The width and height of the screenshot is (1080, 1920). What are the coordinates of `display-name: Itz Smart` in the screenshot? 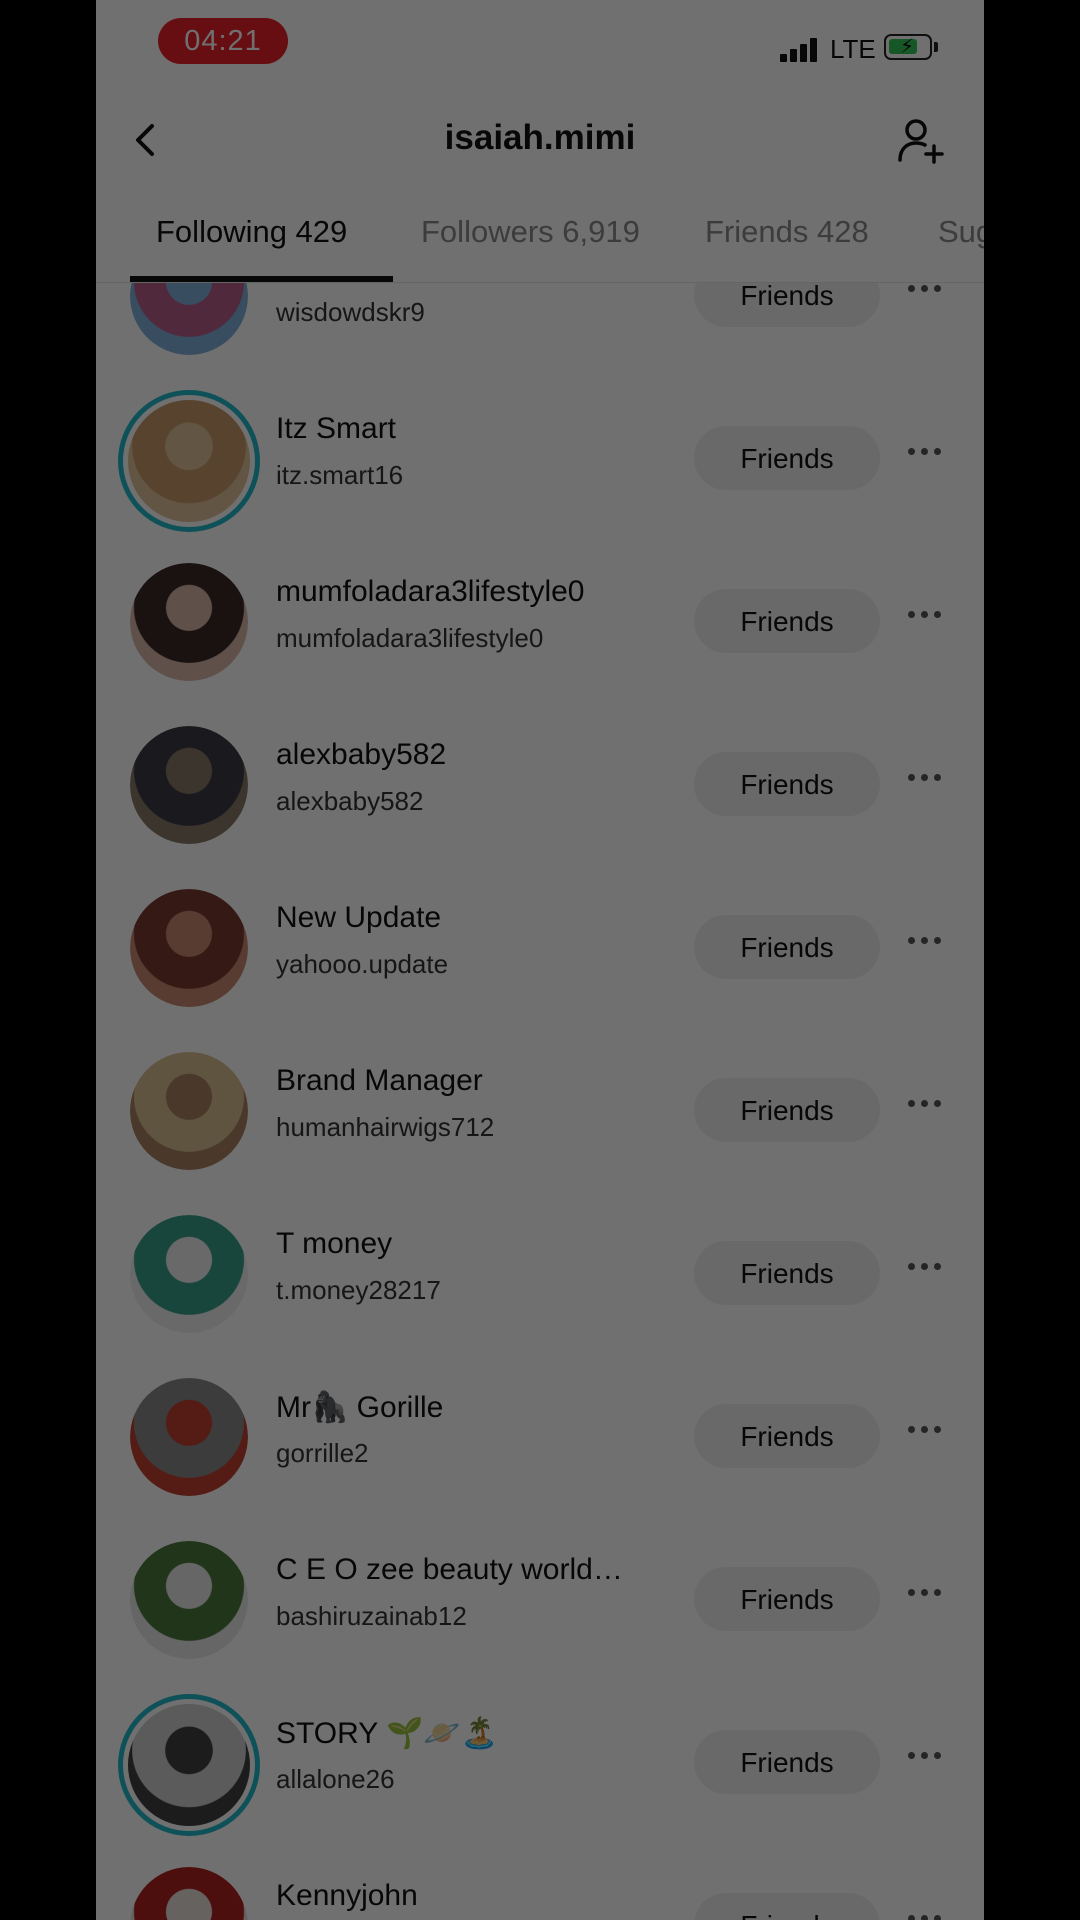 It's located at (336, 428).